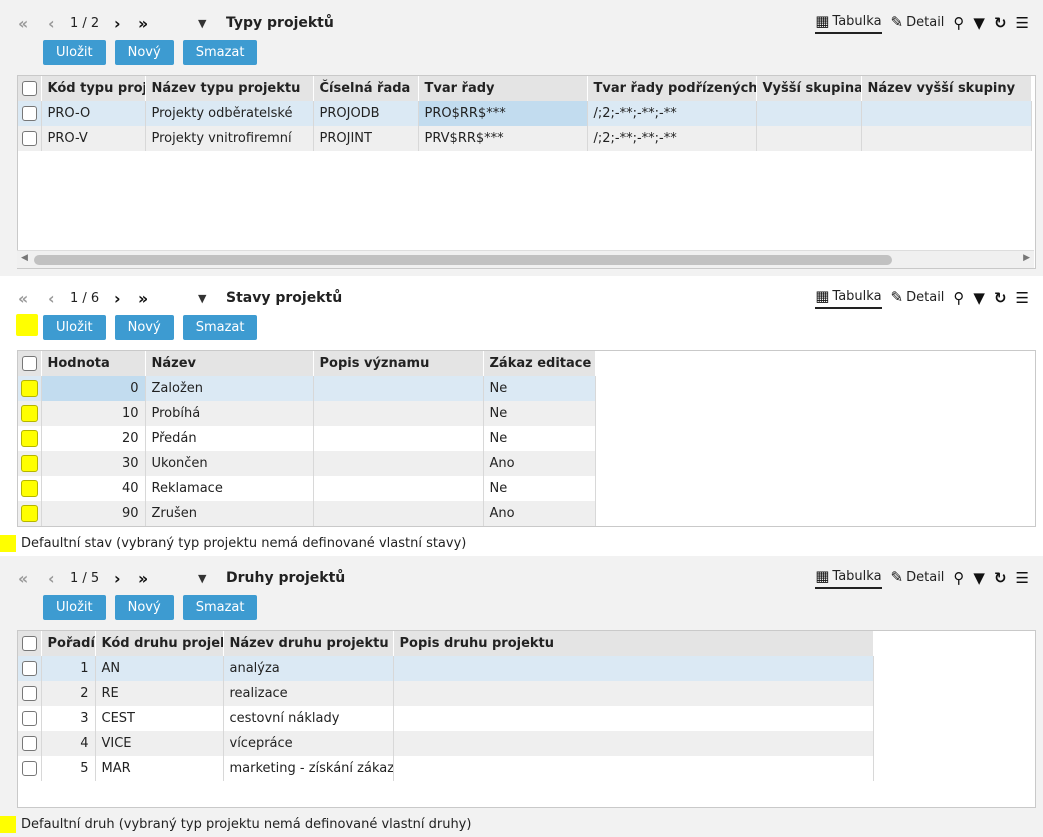 This screenshot has width=1043, height=837. I want to click on table-row: 3 CEST cestovní náklady, so click(446, 718).